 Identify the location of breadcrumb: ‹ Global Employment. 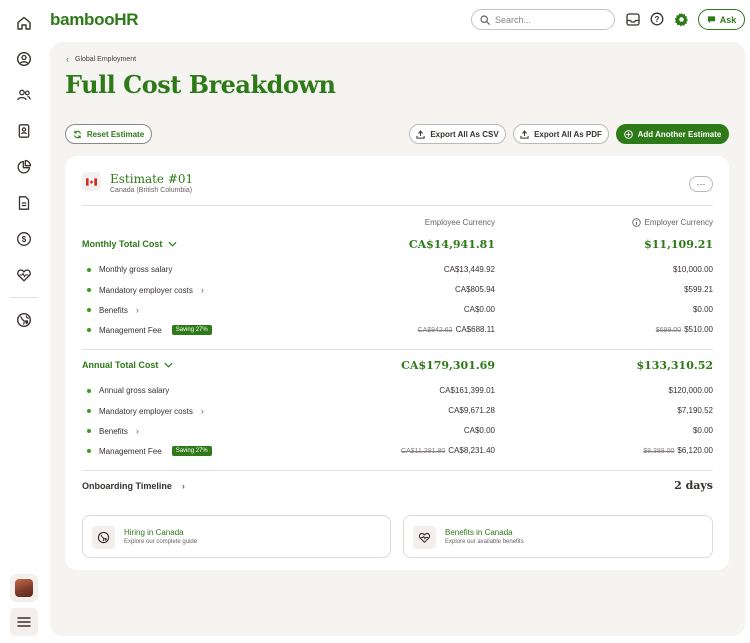
(101, 59).